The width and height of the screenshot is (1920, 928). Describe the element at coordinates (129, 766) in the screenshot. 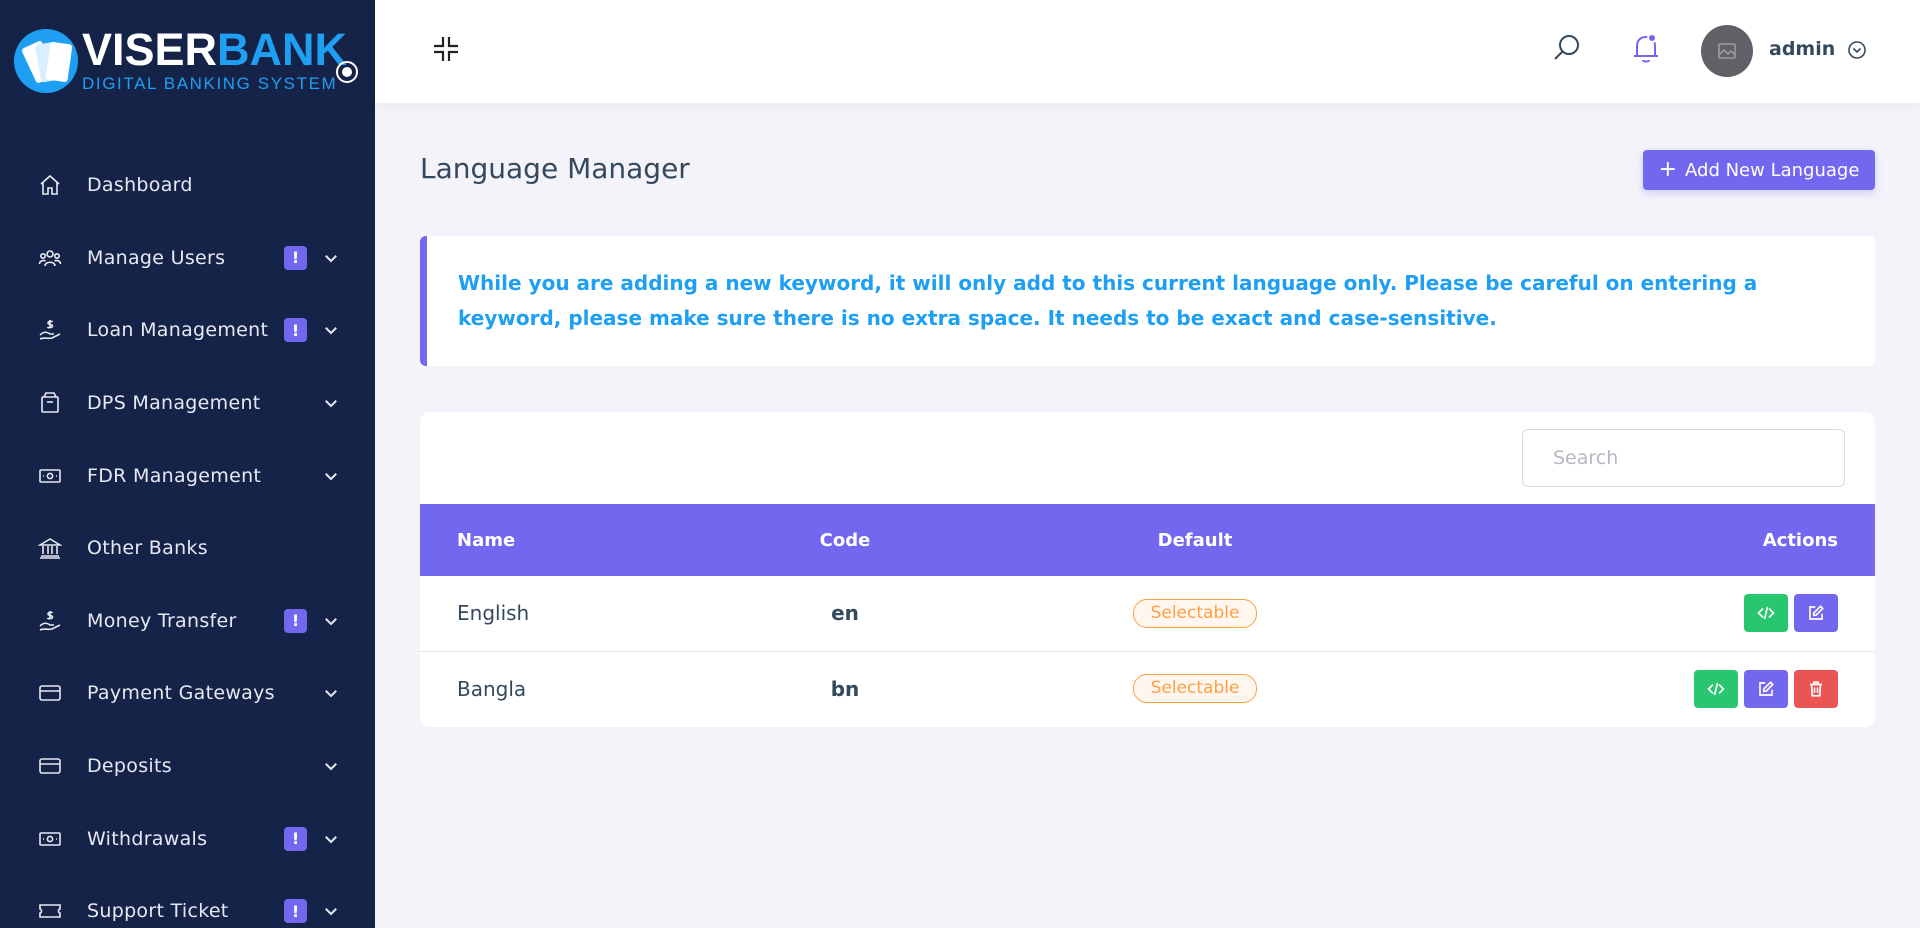

I see `sidebar-item-label: Deposits` at that location.